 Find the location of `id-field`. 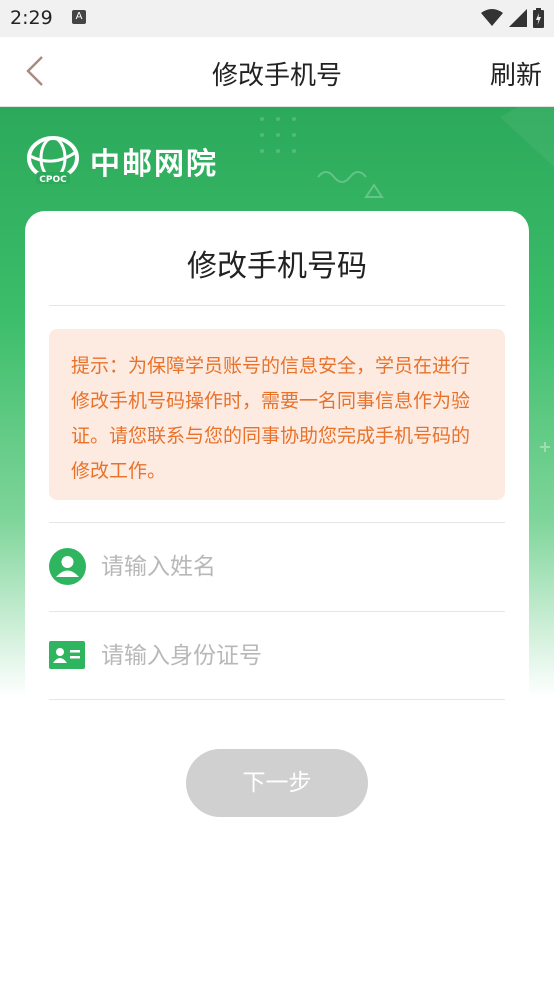

id-field is located at coordinates (277, 656).